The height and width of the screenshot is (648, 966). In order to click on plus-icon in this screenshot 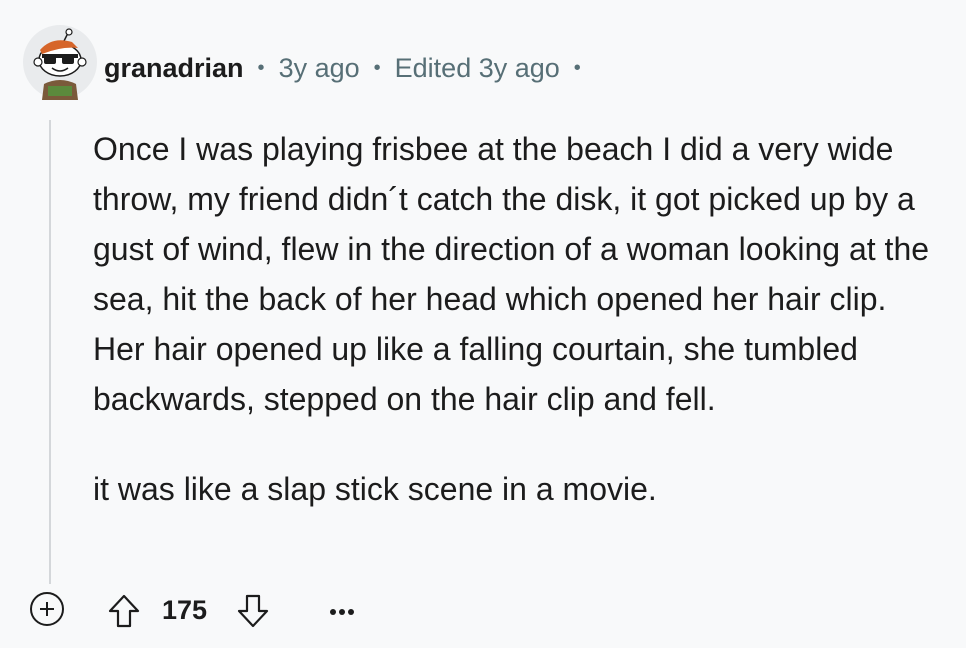, I will do `click(47, 609)`.